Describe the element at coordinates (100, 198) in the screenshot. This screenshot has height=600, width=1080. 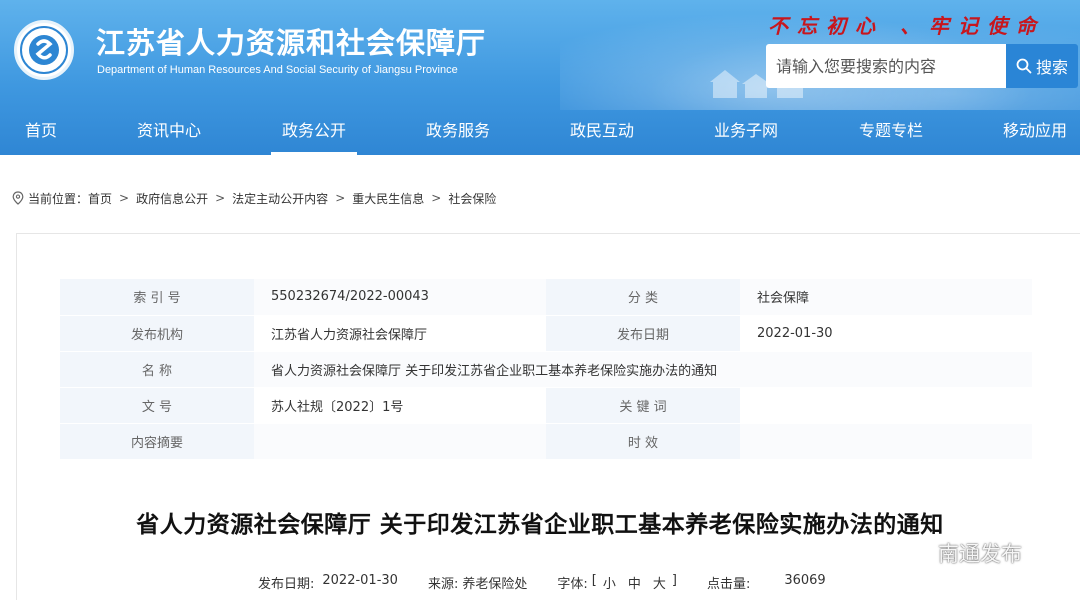
I see `breadcrumb-home: 首页` at that location.